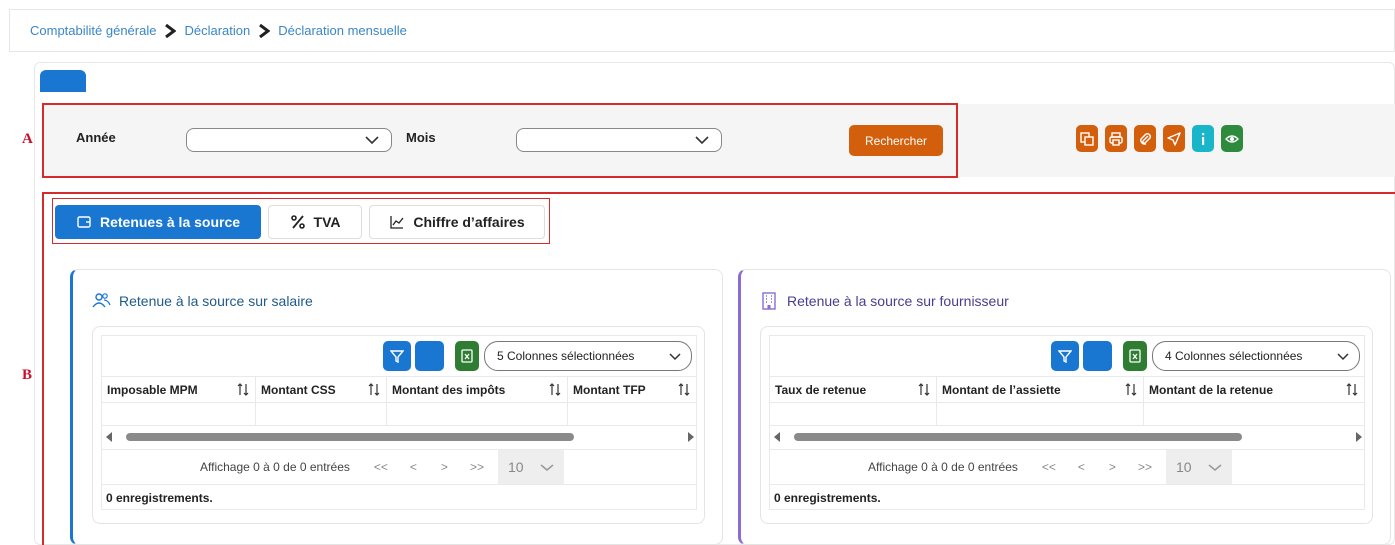  Describe the element at coordinates (1159, 138) in the screenshot. I see `action-toolbar` at that location.